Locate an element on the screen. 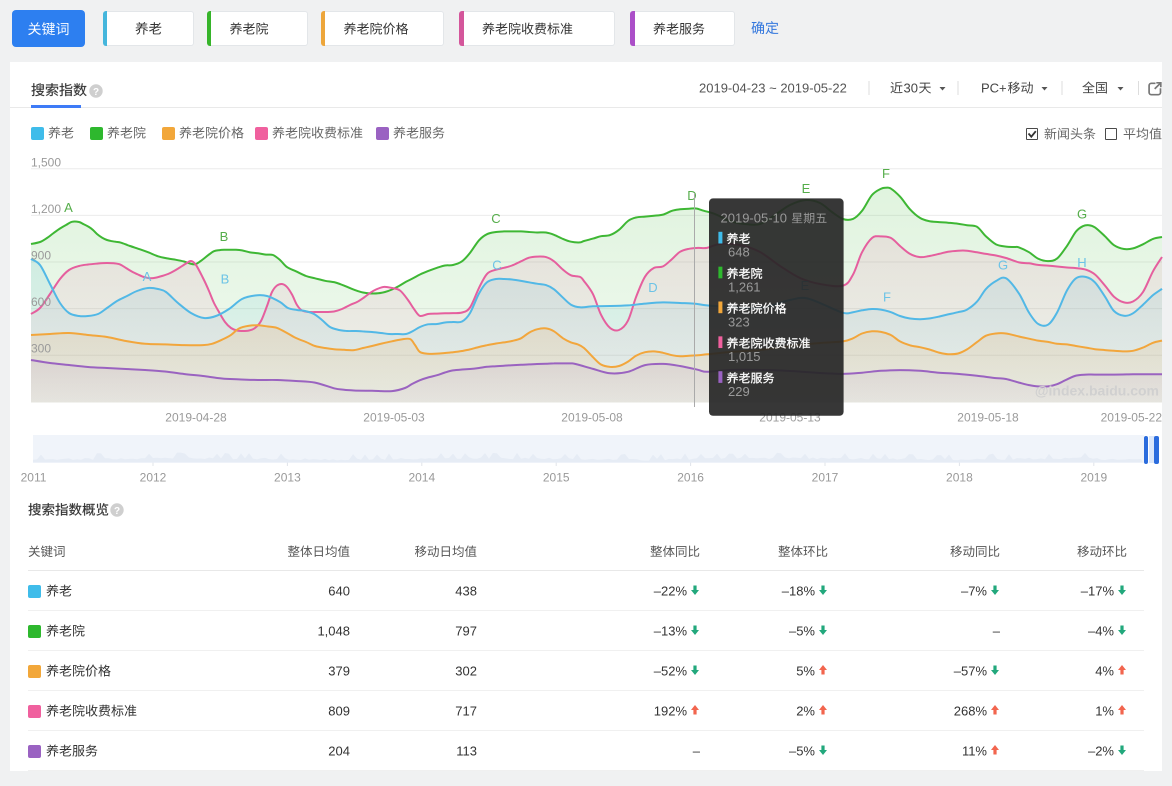 The image size is (1172, 786). svg-text: 2011 is located at coordinates (34, 478).